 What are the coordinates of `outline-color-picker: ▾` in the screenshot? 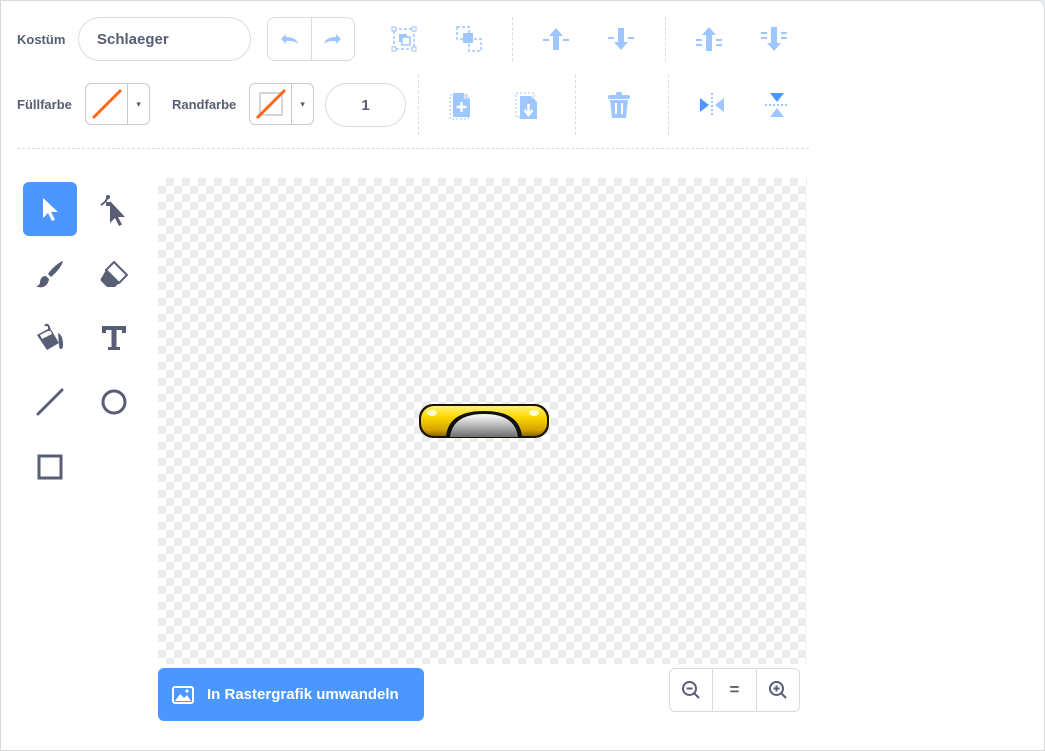 It's located at (281, 104).